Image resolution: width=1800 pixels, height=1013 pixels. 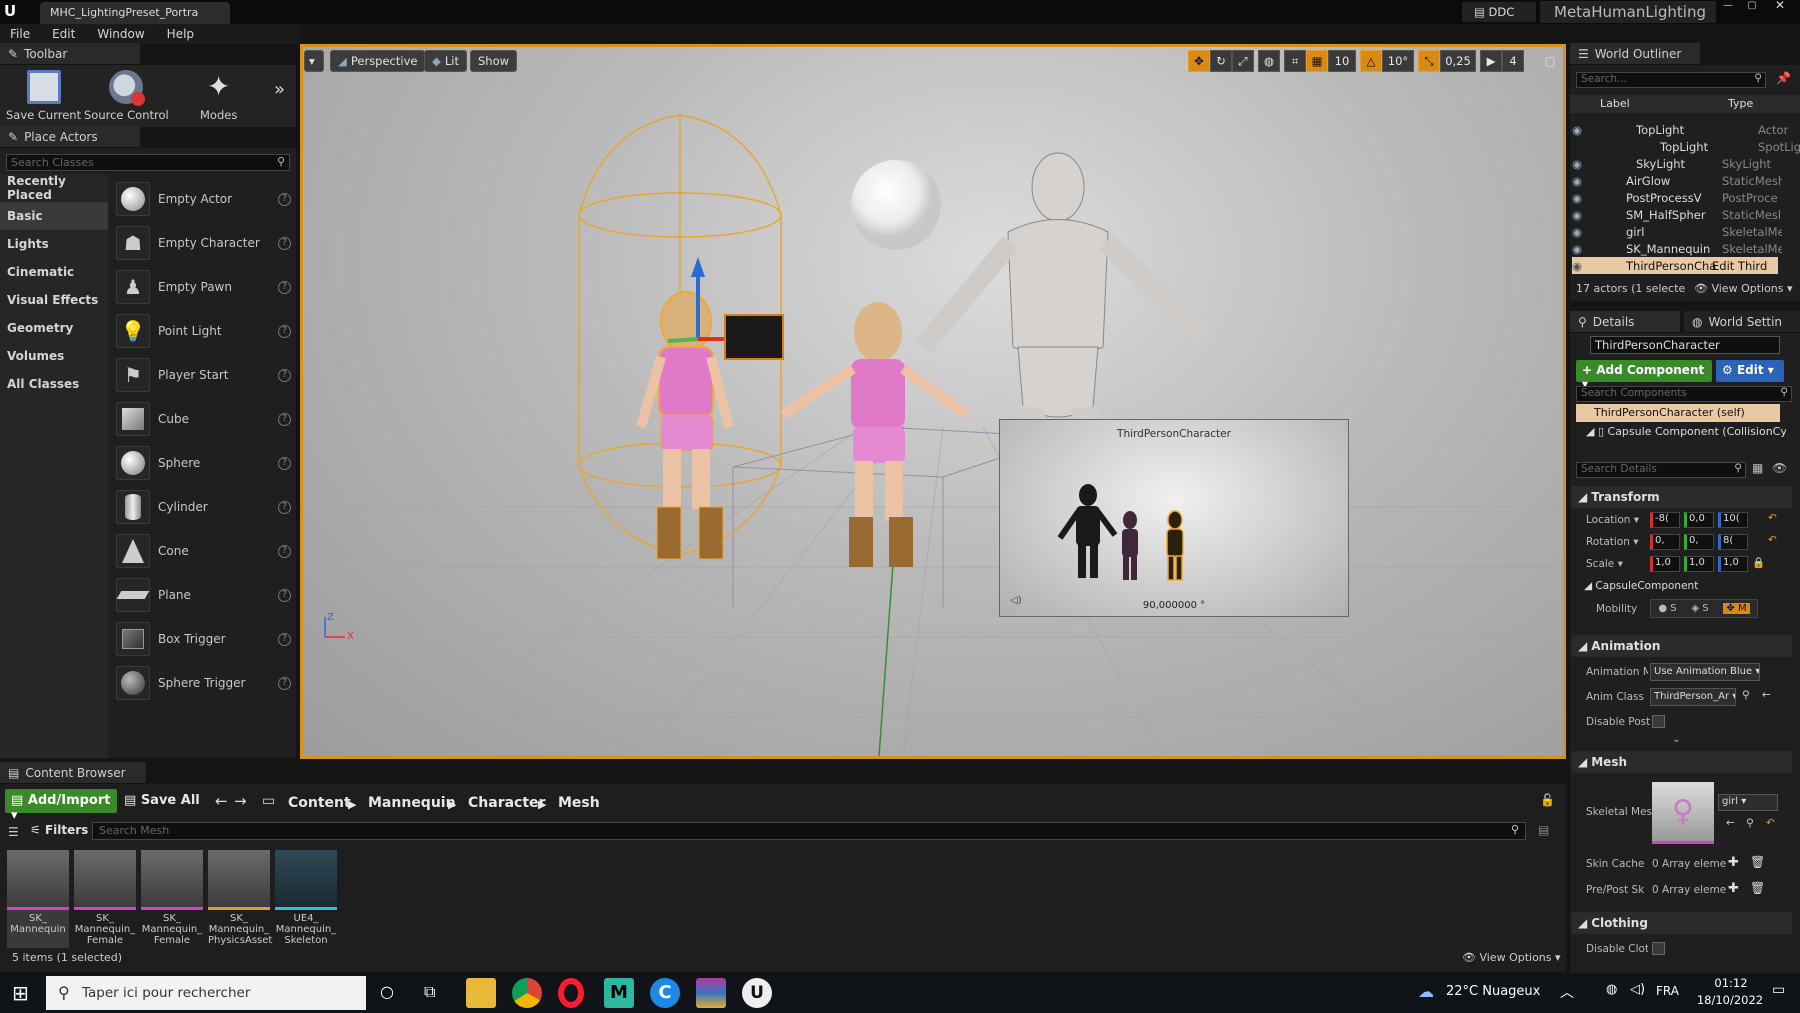 What do you see at coordinates (162, 800) in the screenshot?
I see `save-all-button: ▤ Save All` at bounding box center [162, 800].